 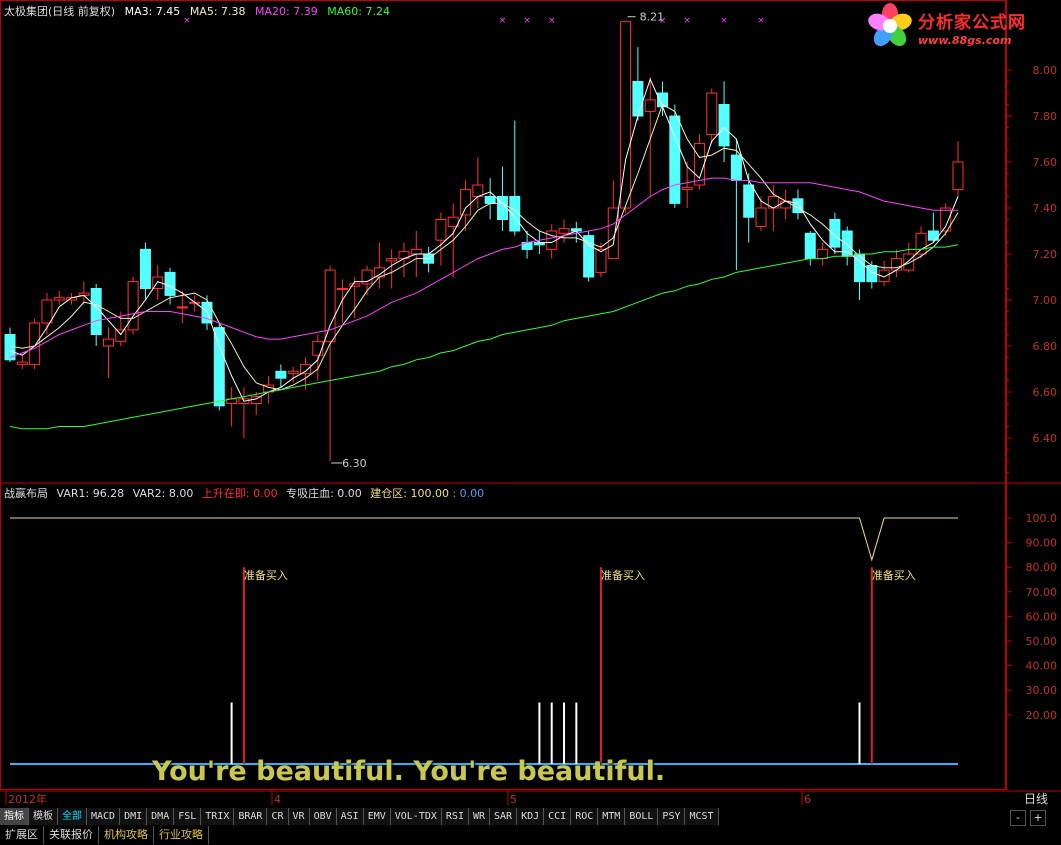 What do you see at coordinates (22, 835) in the screenshot?
I see `bottom-tab-0: 扩展区` at bounding box center [22, 835].